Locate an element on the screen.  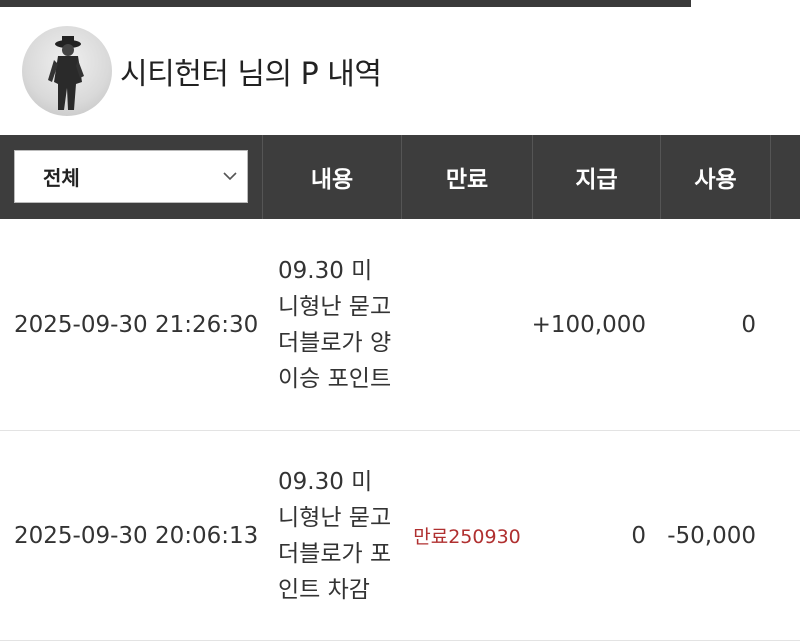
profile-header: 시티헌터 님의 P 내역 is located at coordinates (202, 71).